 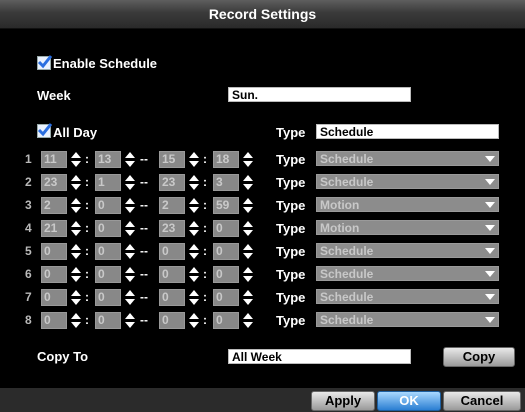 What do you see at coordinates (54, 182) in the screenshot?
I see `start-hour-field: 23` at bounding box center [54, 182].